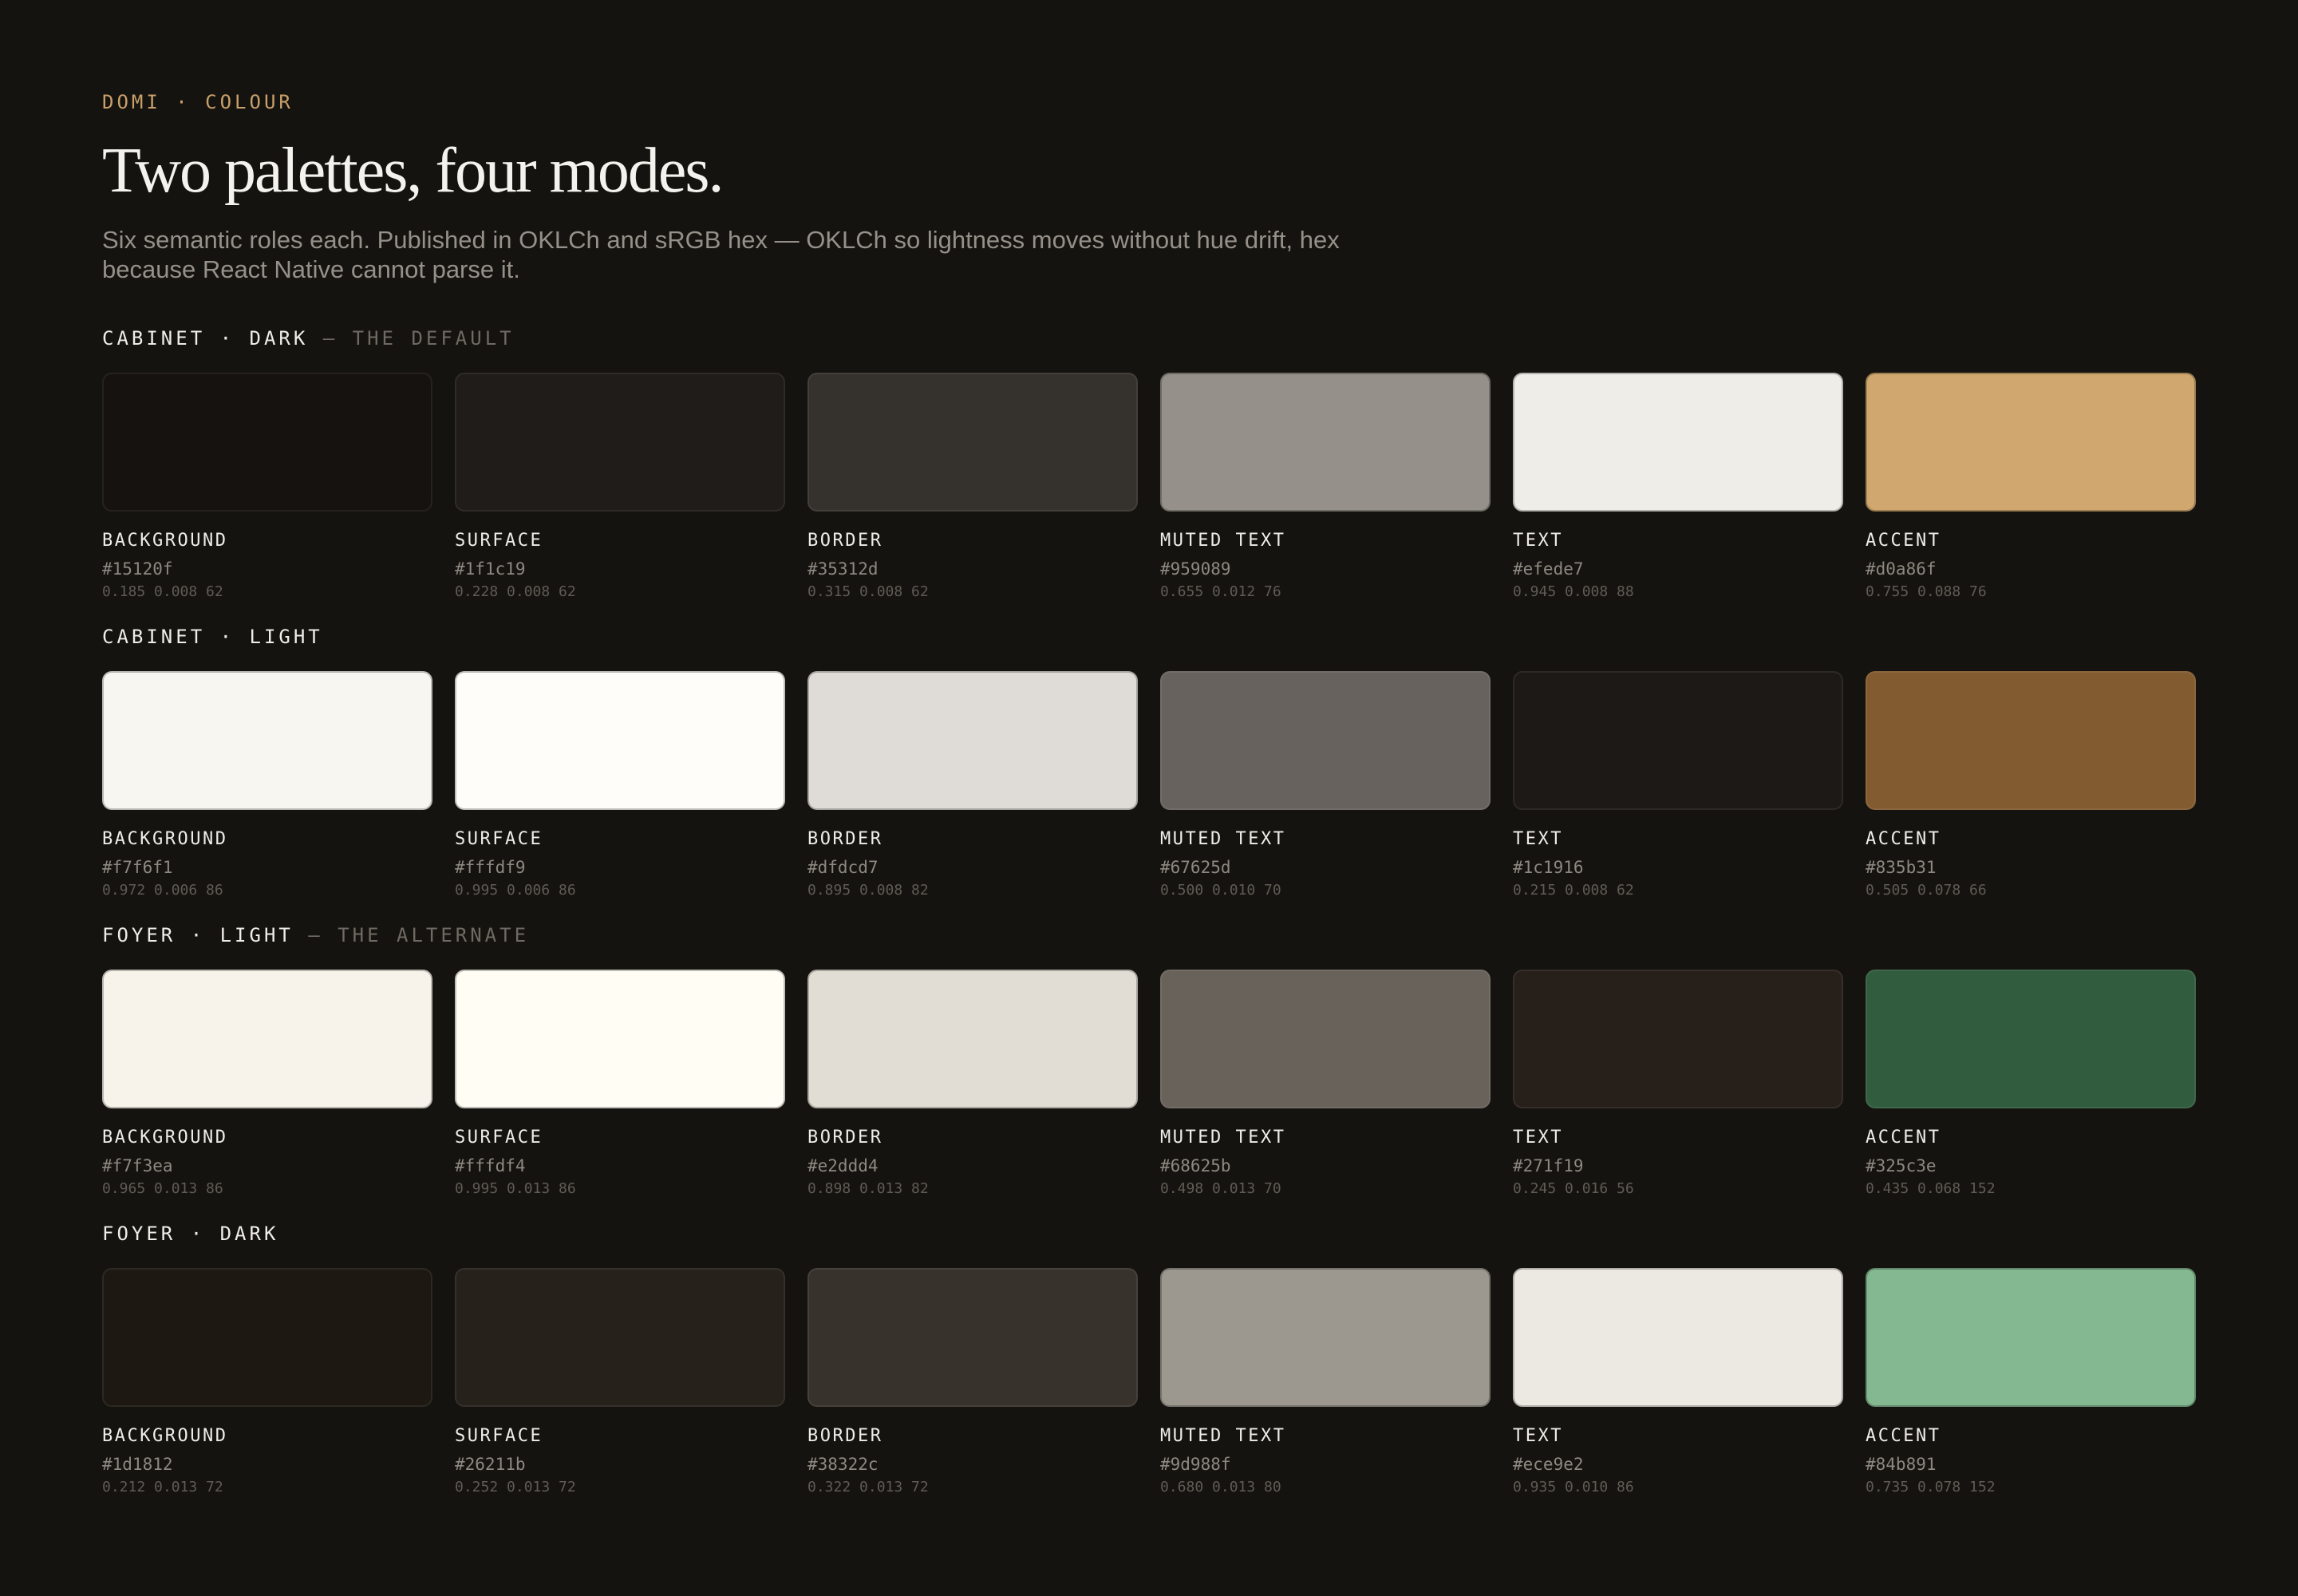 Image resolution: width=2298 pixels, height=1596 pixels. What do you see at coordinates (1196, 1464) in the screenshot?
I see `hex-value: #9d988f` at bounding box center [1196, 1464].